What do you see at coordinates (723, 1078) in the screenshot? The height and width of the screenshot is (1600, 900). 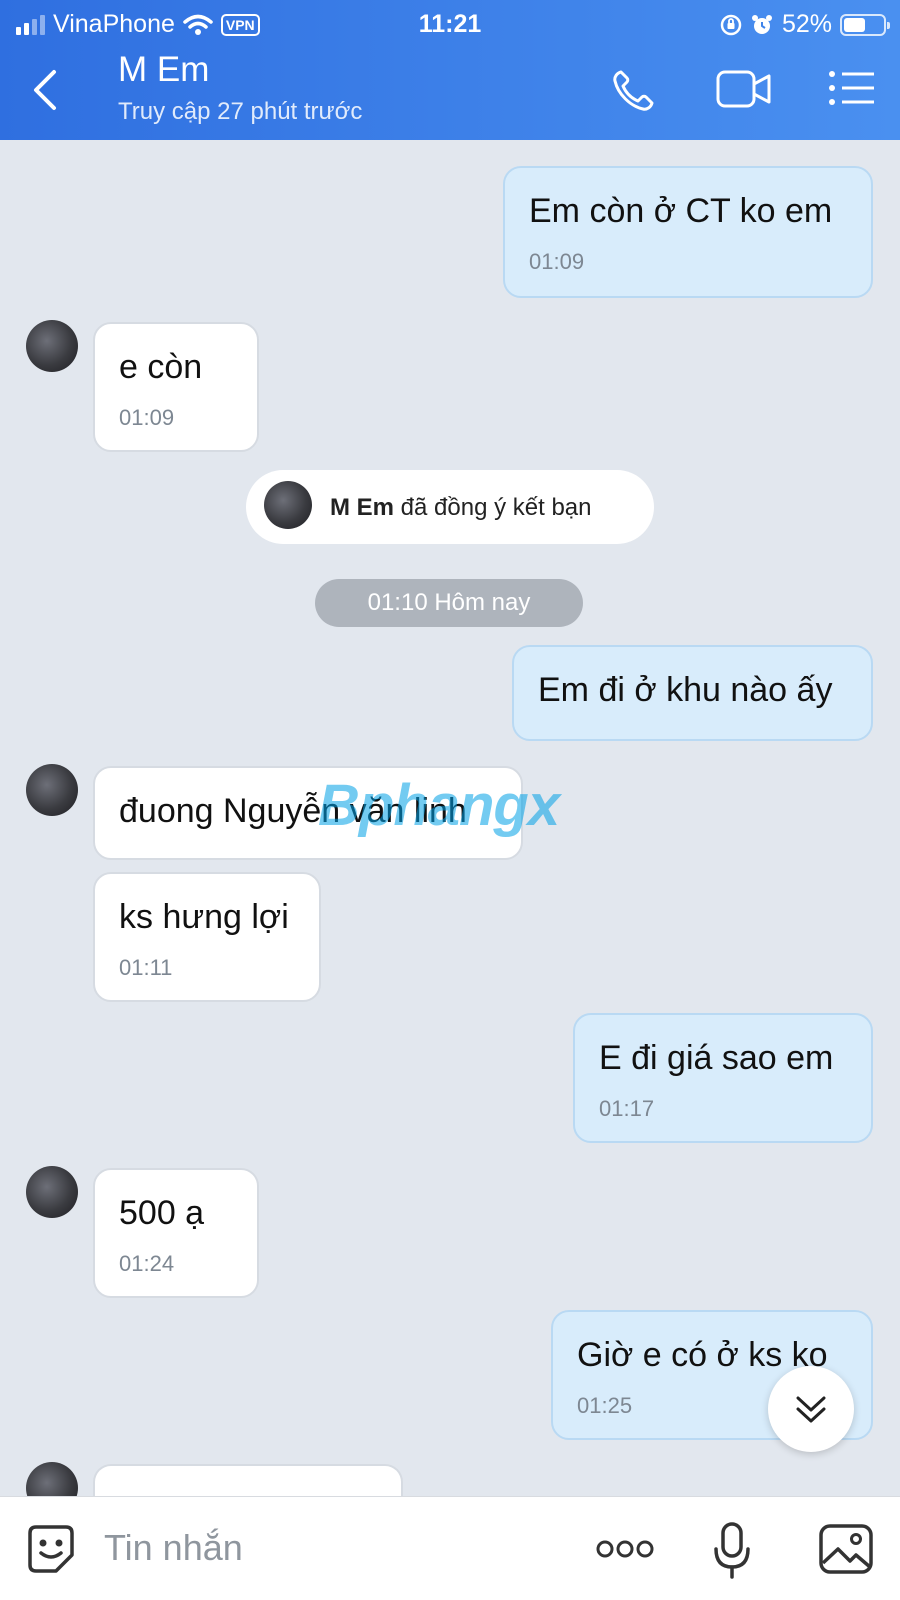 I see `outgoing-message: E đi giá sao em 01:17` at bounding box center [723, 1078].